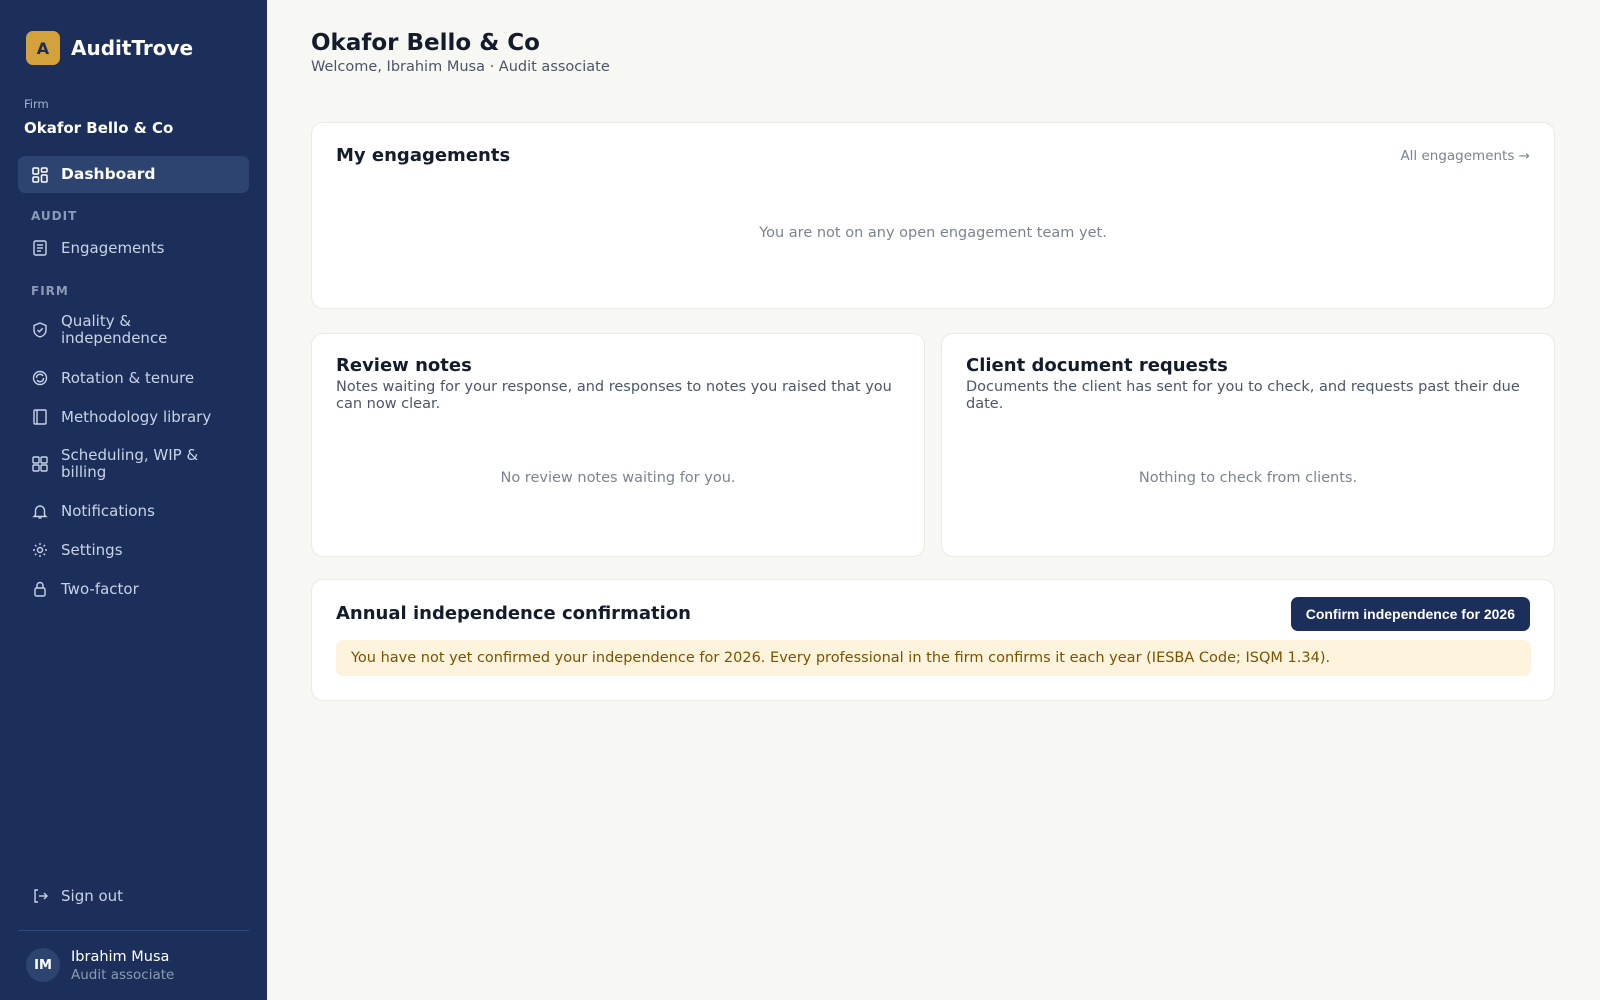  I want to click on avatar: IM, so click(43, 965).